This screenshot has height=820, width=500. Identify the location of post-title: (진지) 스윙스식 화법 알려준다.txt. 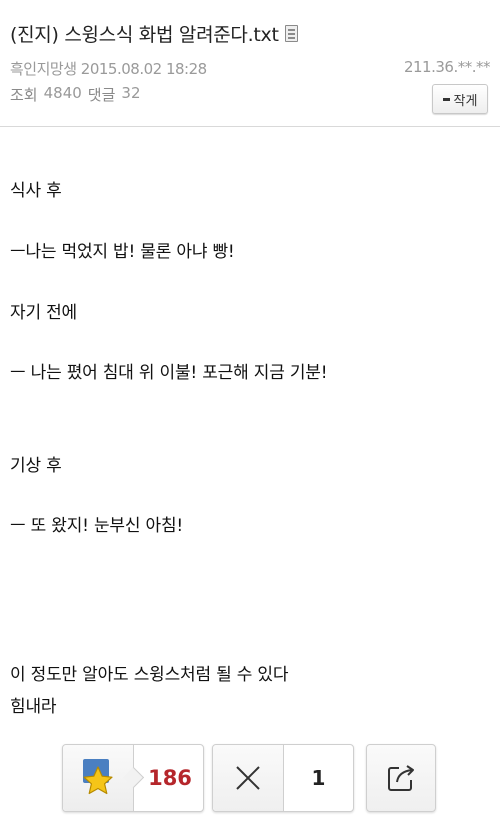
(144, 35).